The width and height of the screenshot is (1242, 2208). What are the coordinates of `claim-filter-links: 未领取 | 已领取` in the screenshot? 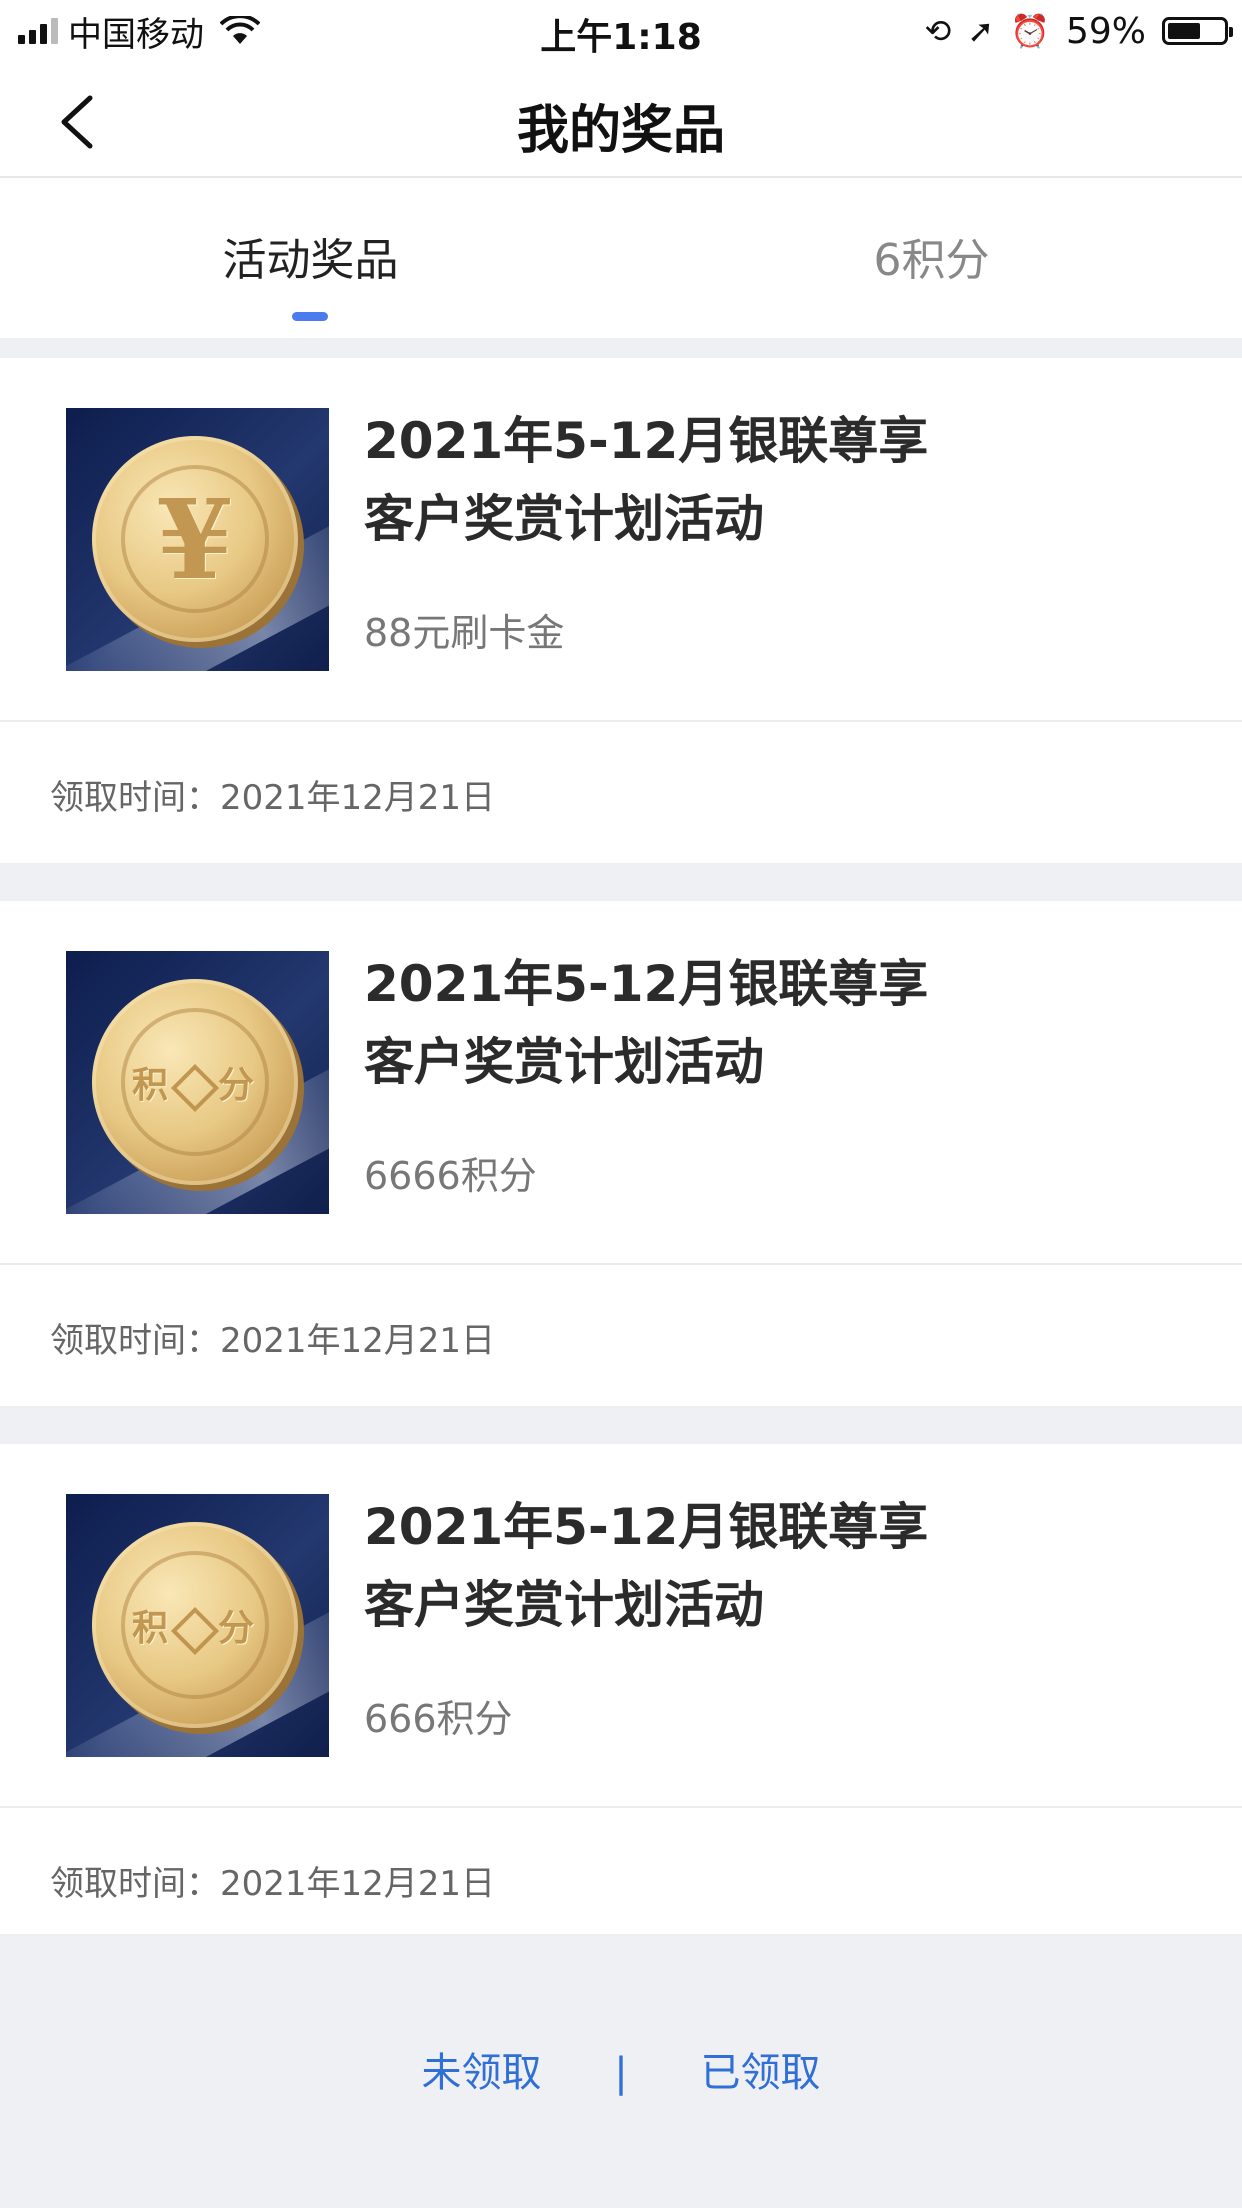 It's located at (621, 2069).